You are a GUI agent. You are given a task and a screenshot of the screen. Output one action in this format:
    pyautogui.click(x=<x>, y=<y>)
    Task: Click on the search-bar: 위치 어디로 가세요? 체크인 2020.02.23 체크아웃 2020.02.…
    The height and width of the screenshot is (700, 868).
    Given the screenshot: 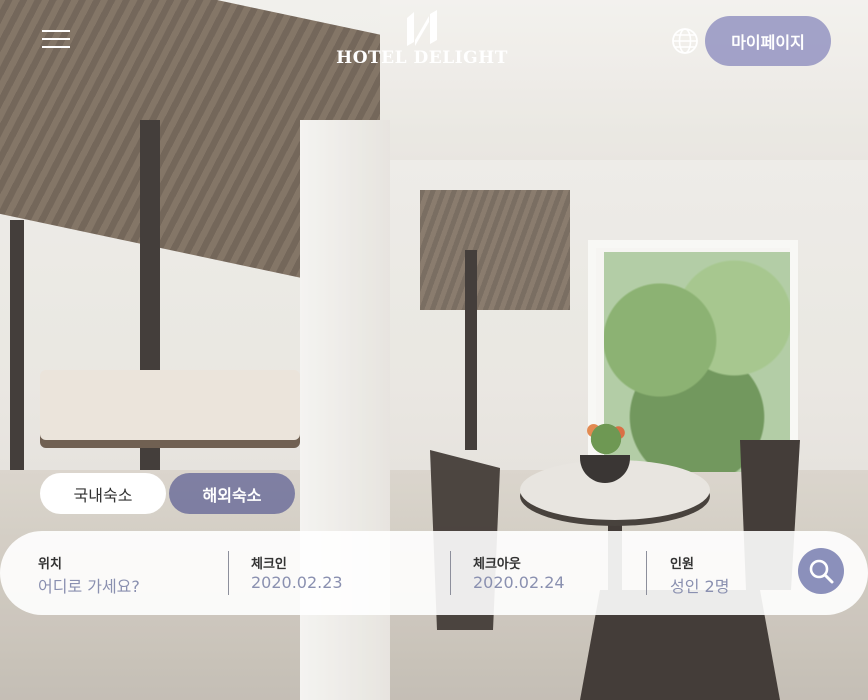 What is the action you would take?
    pyautogui.click(x=434, y=573)
    